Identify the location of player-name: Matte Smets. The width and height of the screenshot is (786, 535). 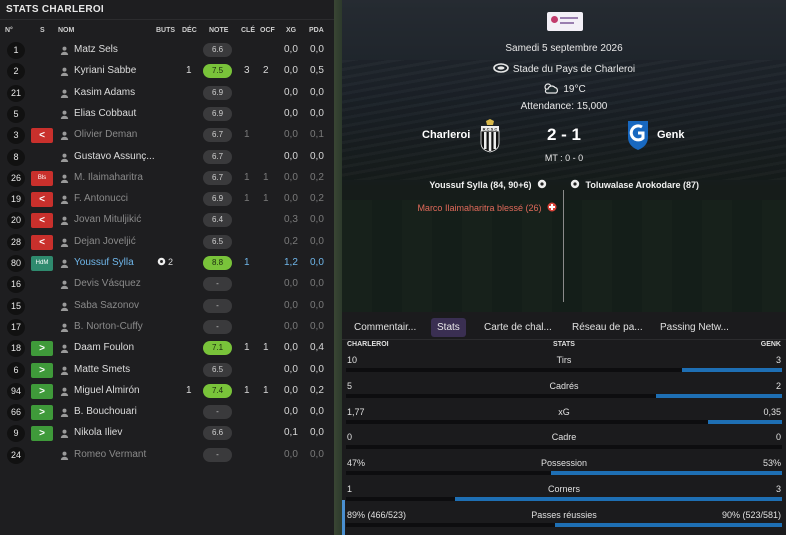
(115, 369).